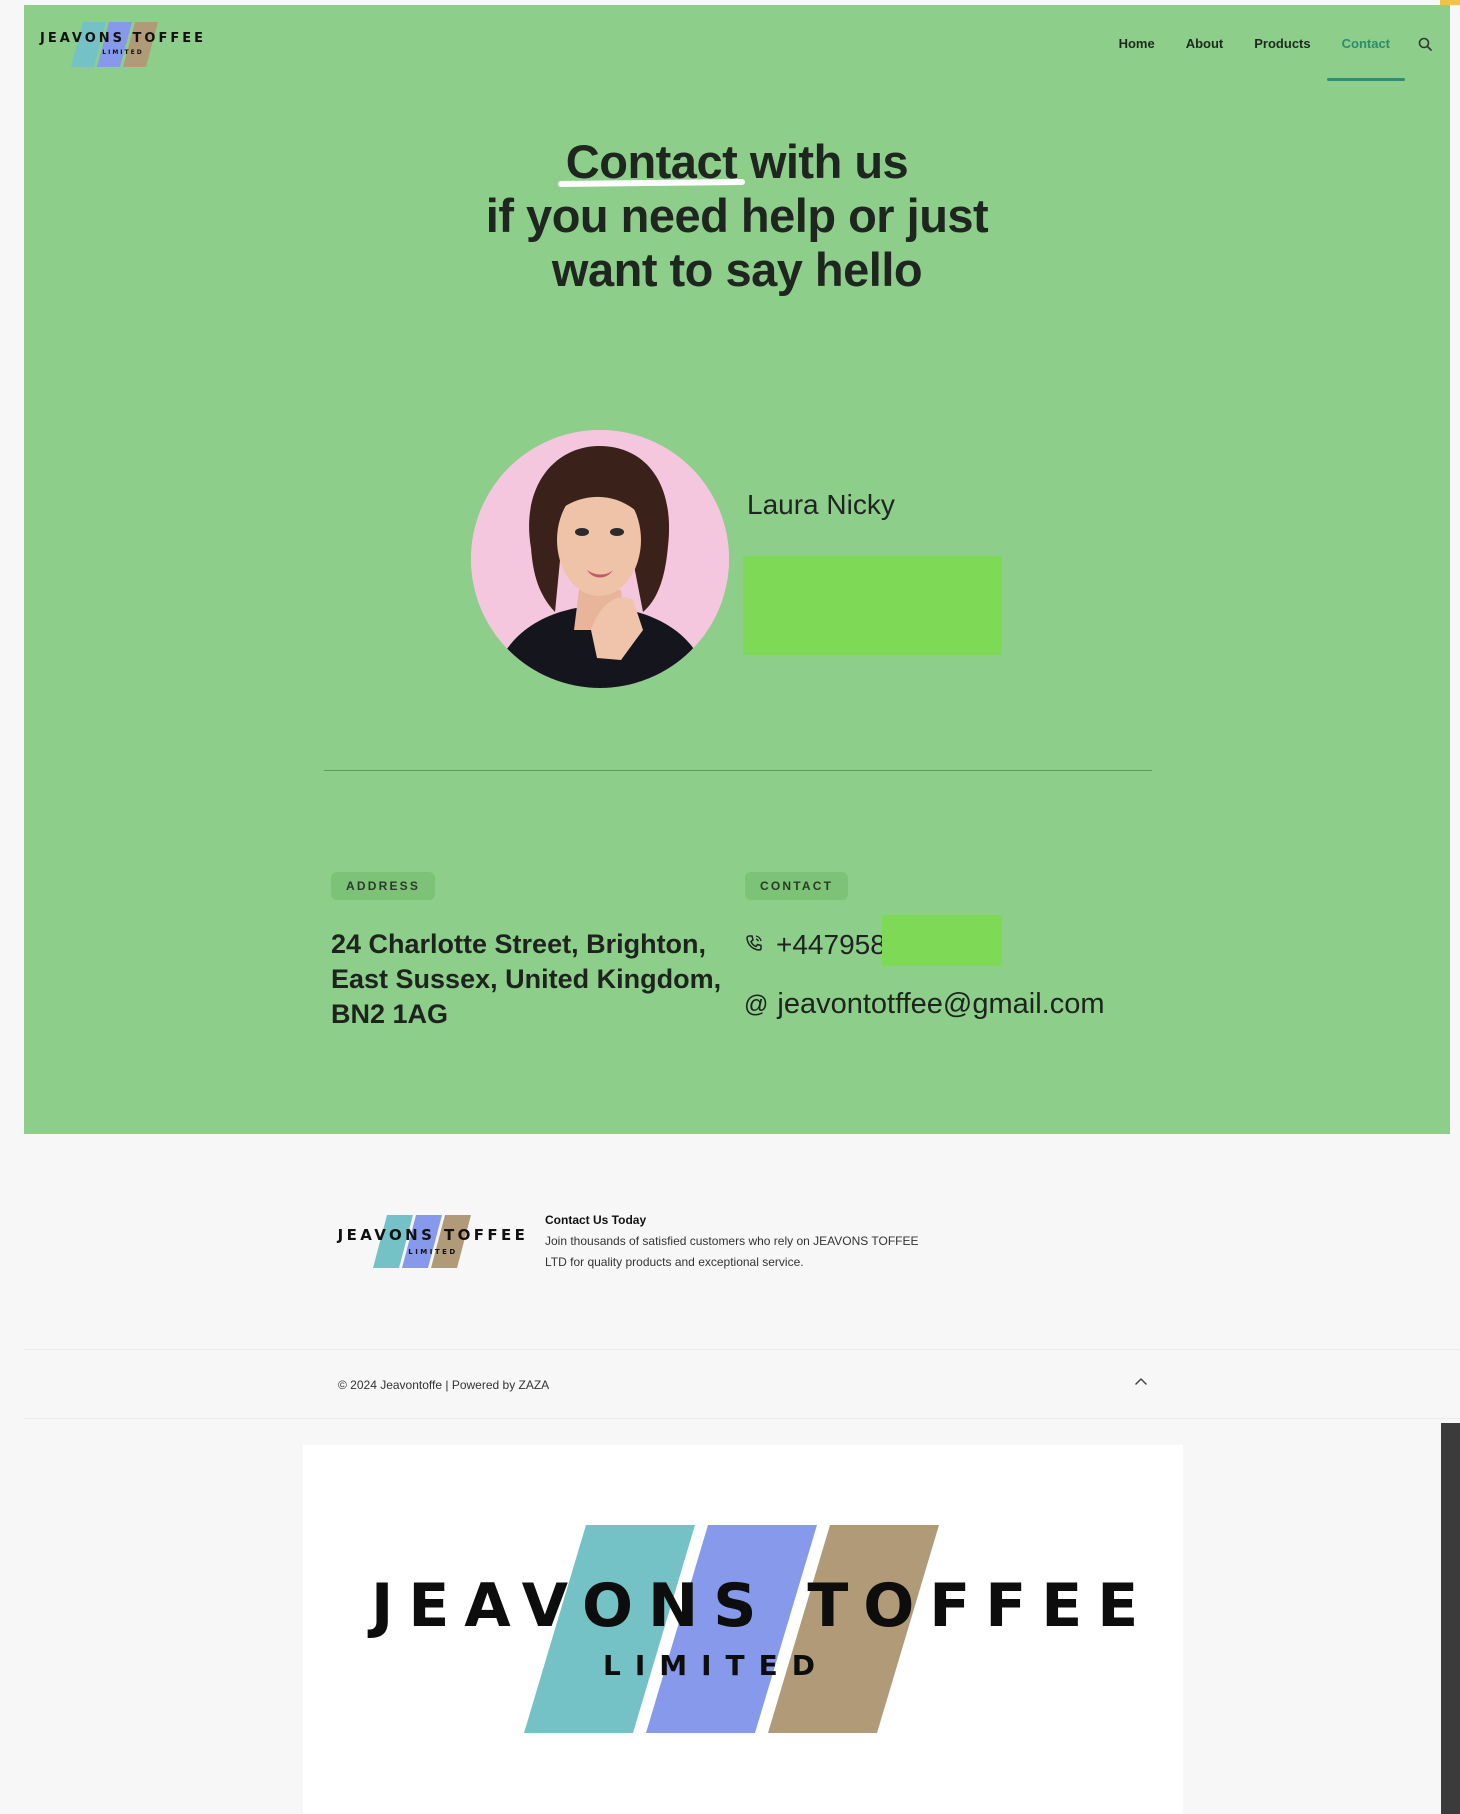 The width and height of the screenshot is (1460, 1814). Describe the element at coordinates (1366, 55) in the screenshot. I see `nav-contact: Contact` at that location.